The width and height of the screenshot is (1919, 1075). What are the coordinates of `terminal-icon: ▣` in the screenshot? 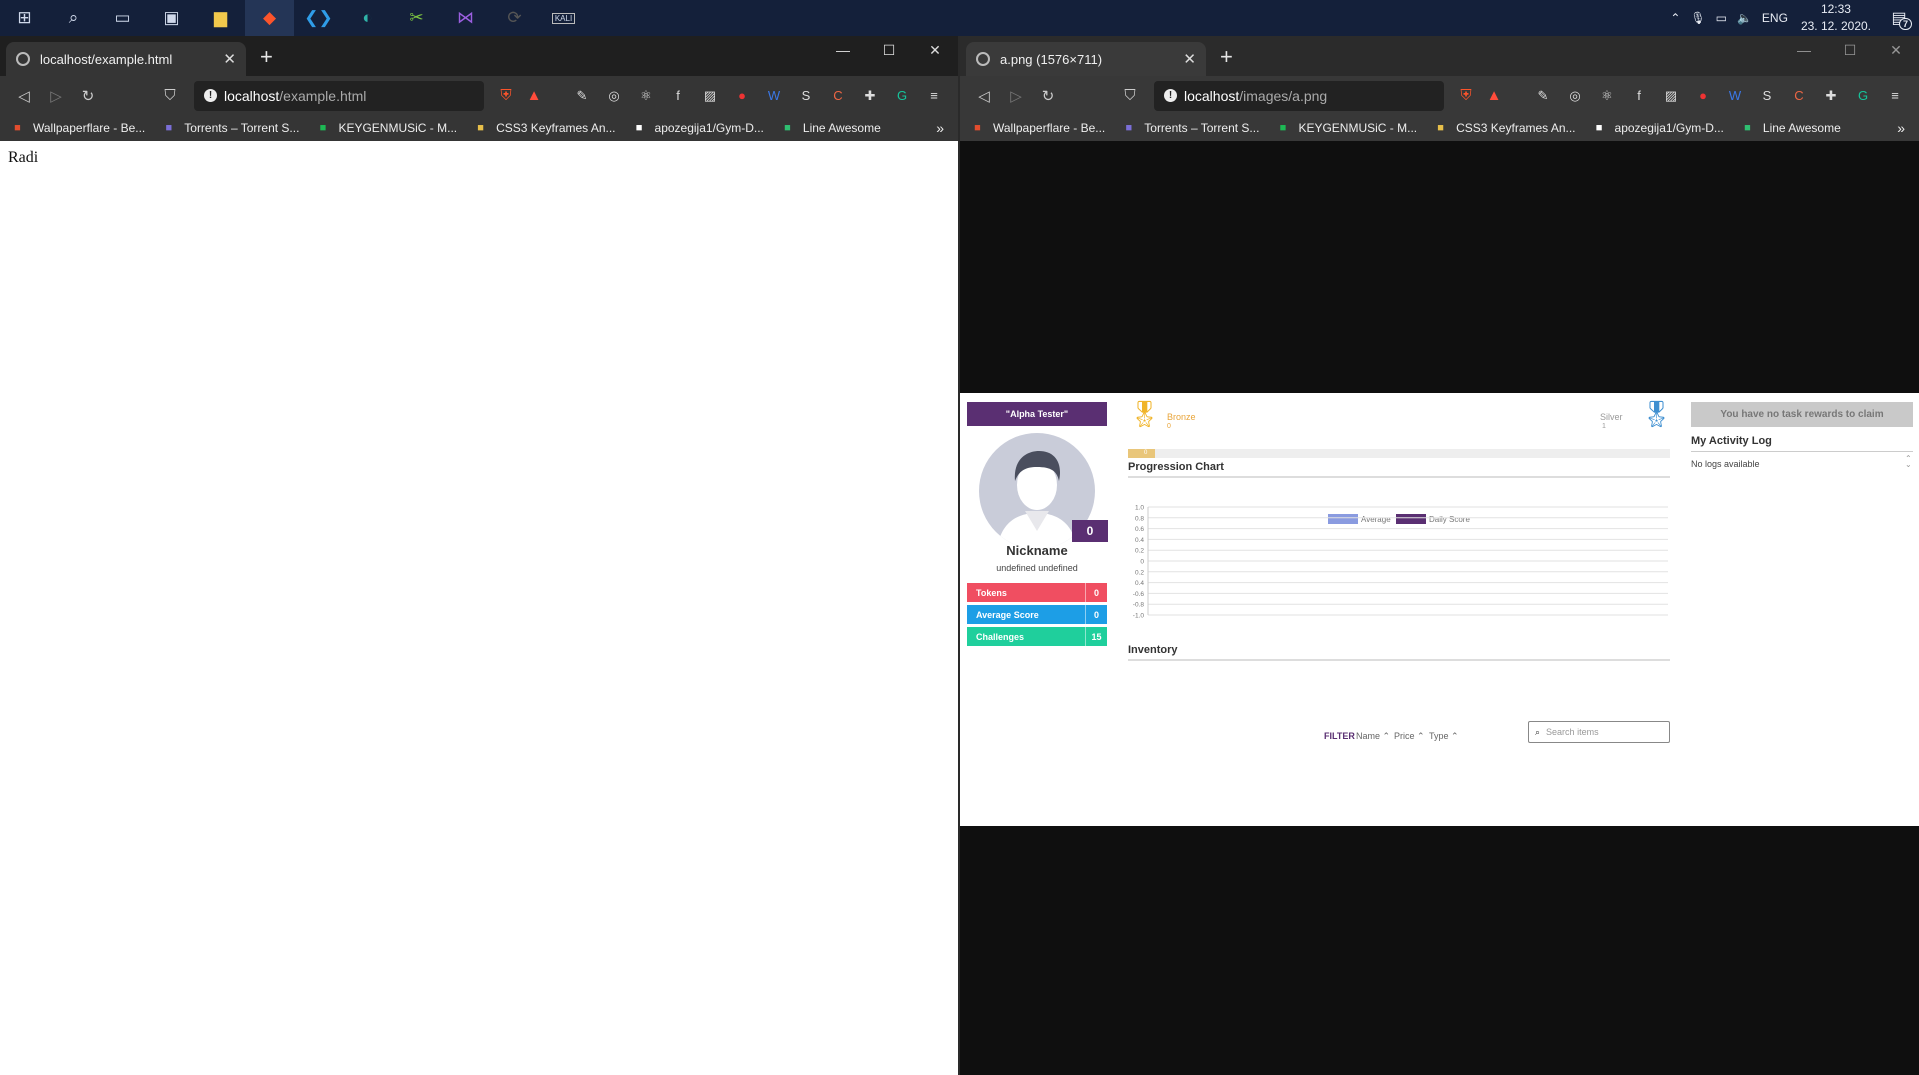 It's located at (171, 18).